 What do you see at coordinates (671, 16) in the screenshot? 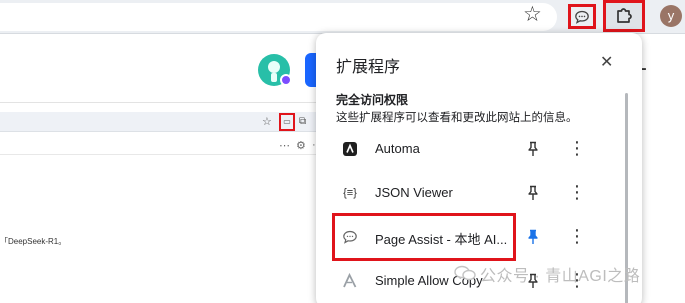
I see `profile-avatar: y` at bounding box center [671, 16].